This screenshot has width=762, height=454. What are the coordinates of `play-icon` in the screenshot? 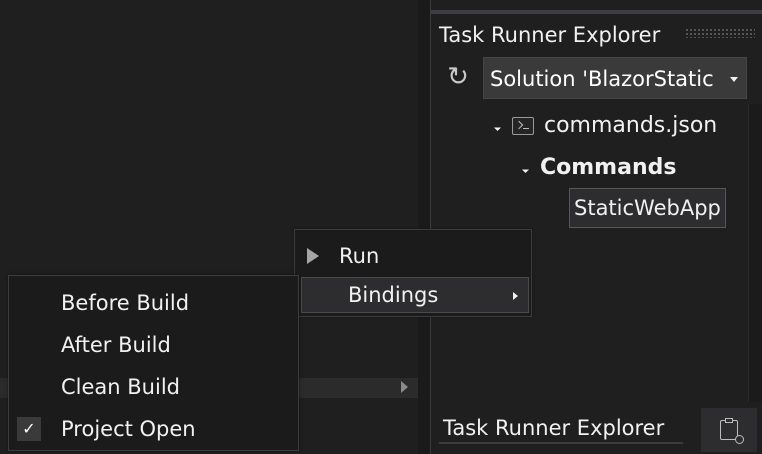 It's located at (313, 256).